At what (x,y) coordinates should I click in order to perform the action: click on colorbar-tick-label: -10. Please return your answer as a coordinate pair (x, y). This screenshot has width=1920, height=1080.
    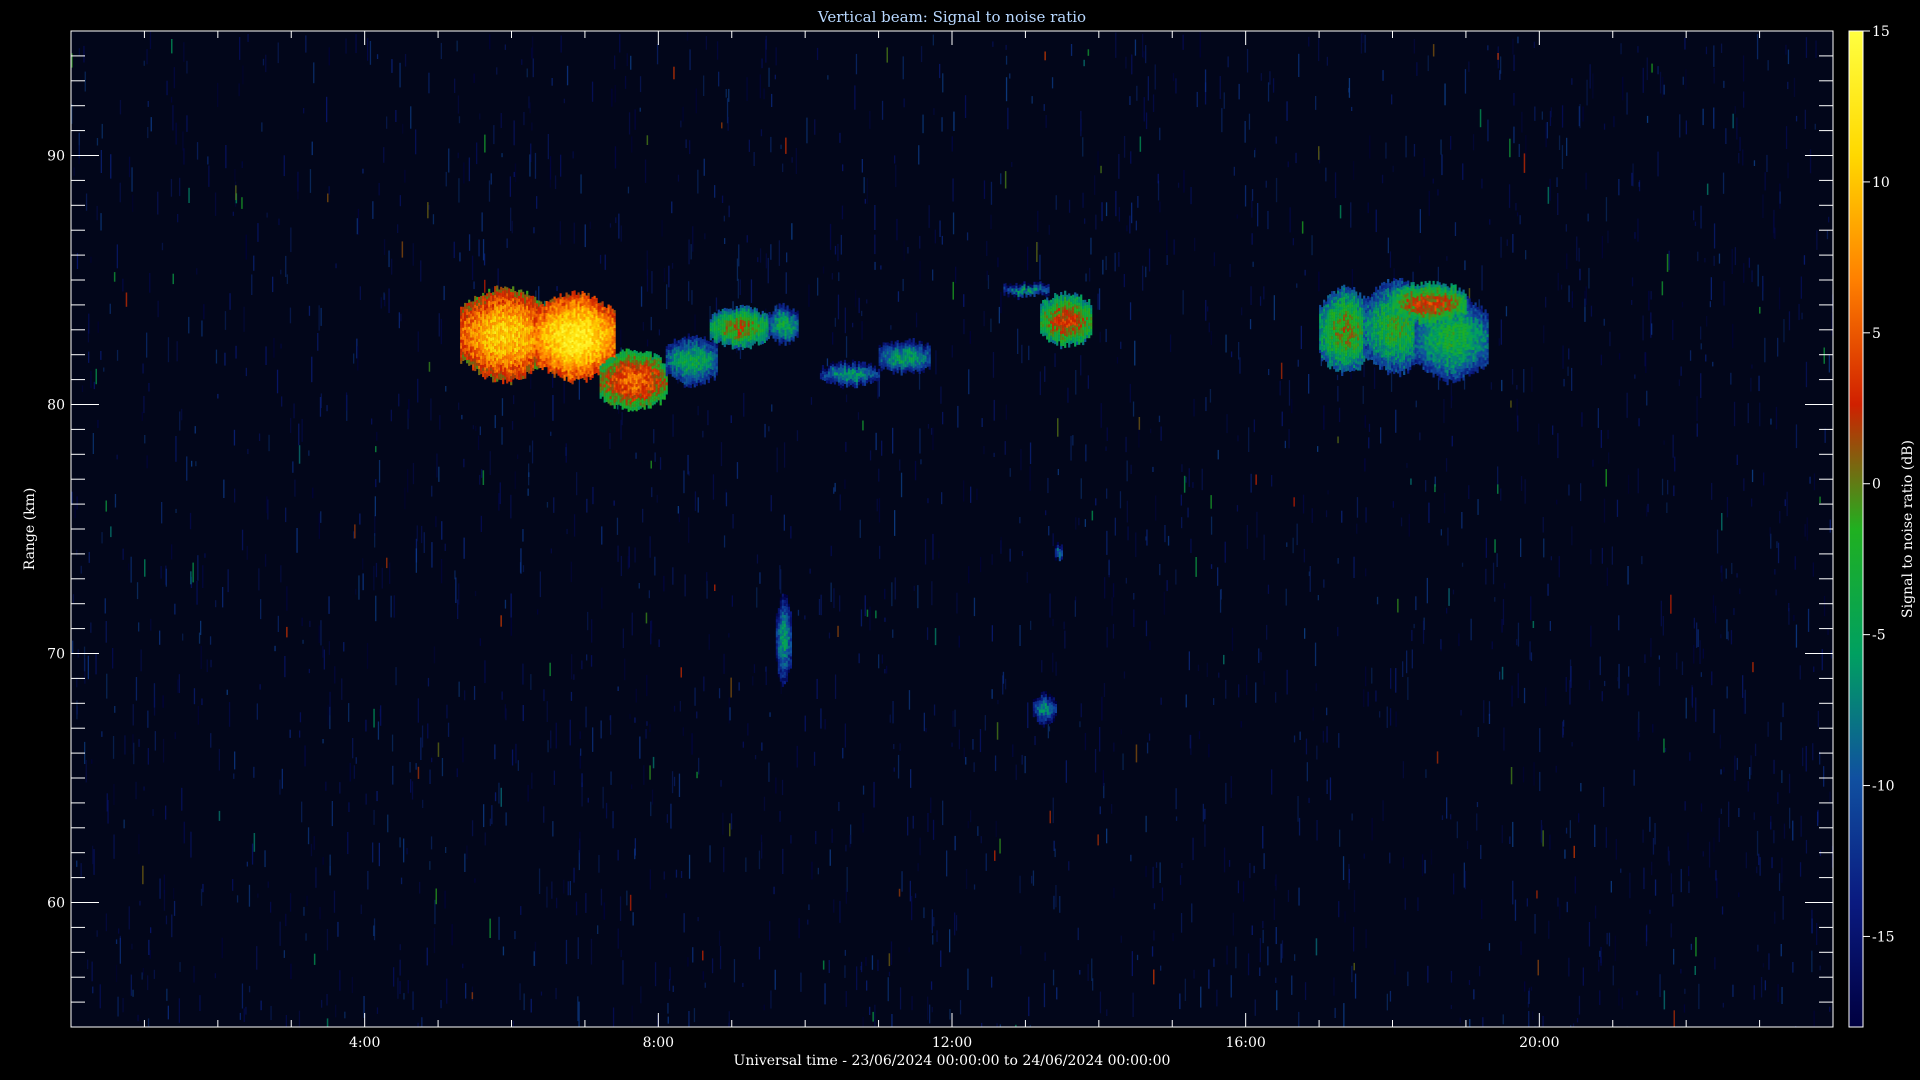
    Looking at the image, I should click on (1883, 787).